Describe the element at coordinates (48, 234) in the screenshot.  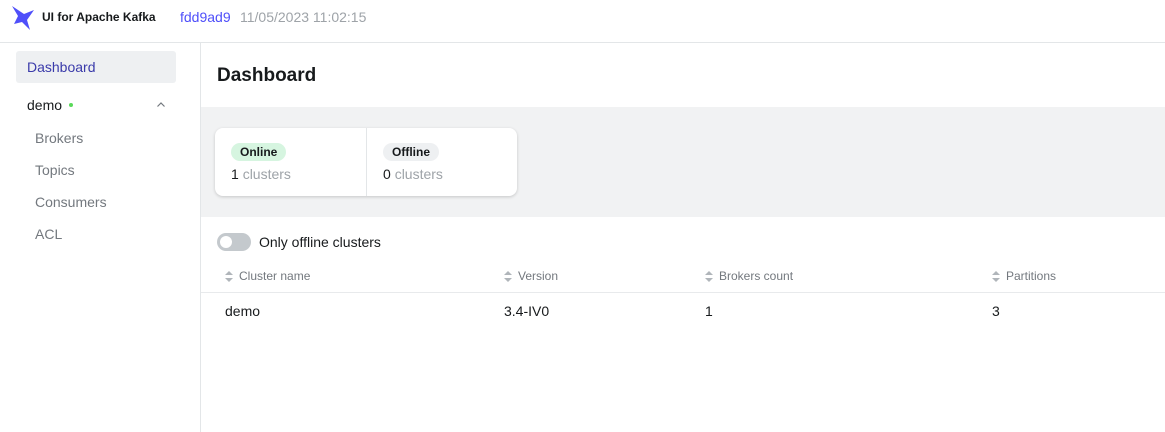
I see `sidebar-item-acl: ACL` at that location.